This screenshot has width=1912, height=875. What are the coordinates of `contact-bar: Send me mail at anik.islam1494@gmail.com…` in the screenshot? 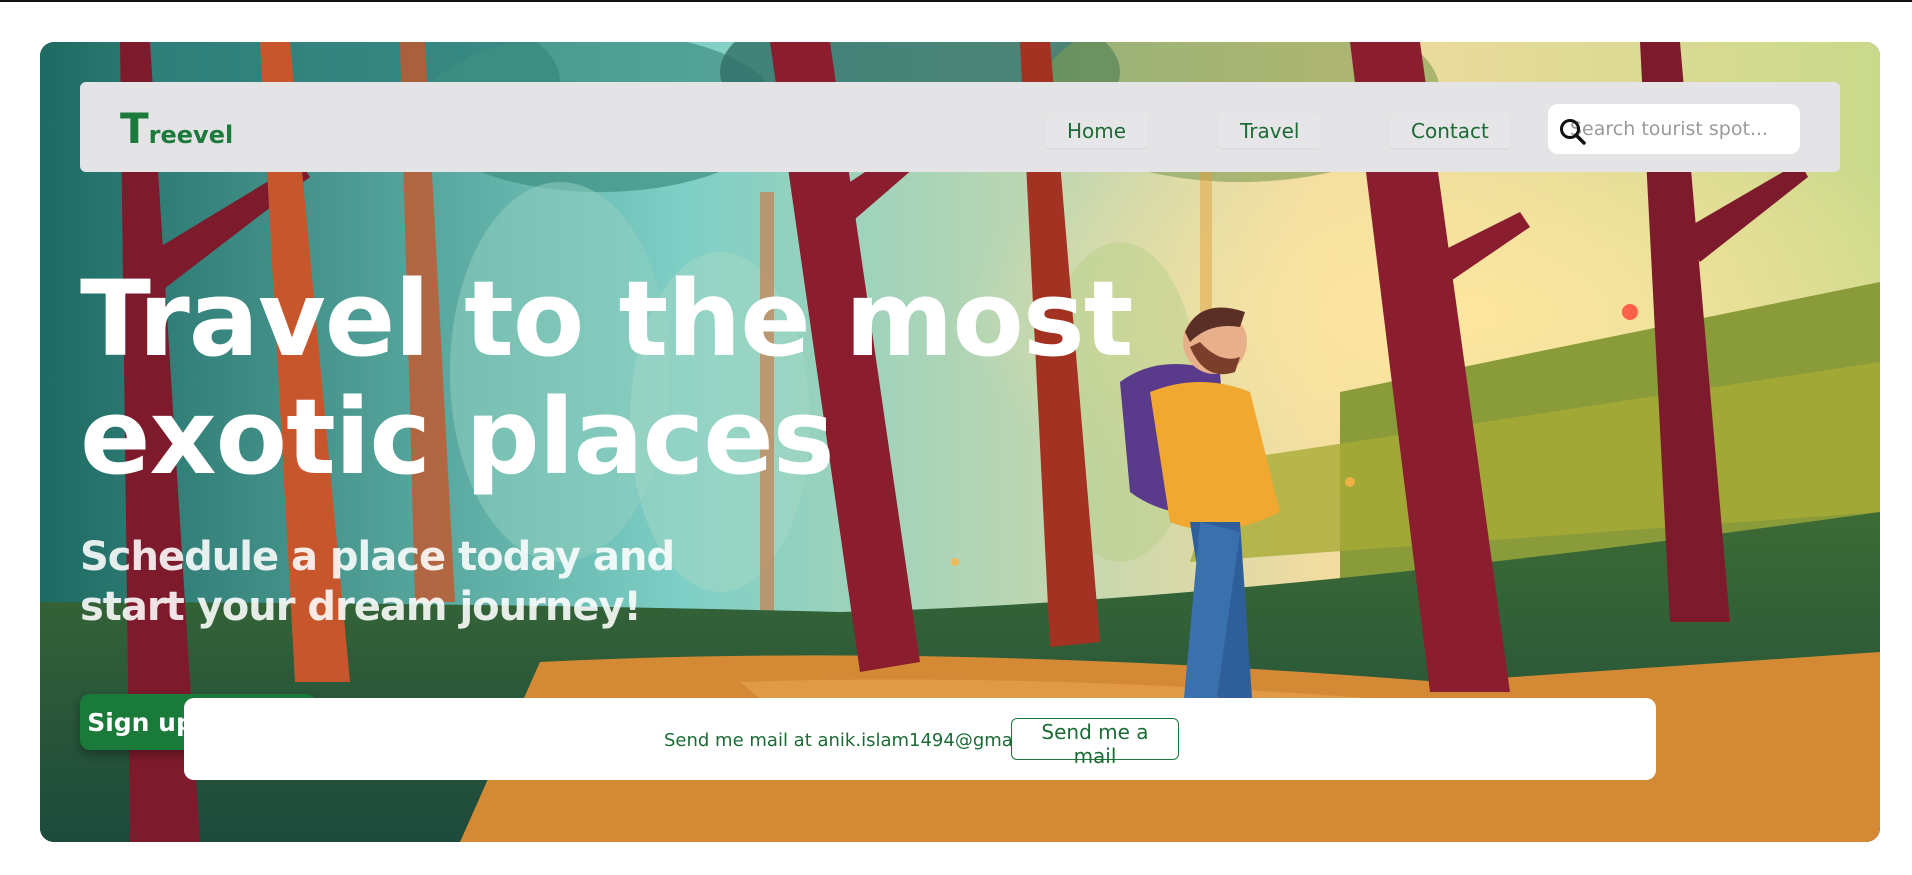 It's located at (920, 739).